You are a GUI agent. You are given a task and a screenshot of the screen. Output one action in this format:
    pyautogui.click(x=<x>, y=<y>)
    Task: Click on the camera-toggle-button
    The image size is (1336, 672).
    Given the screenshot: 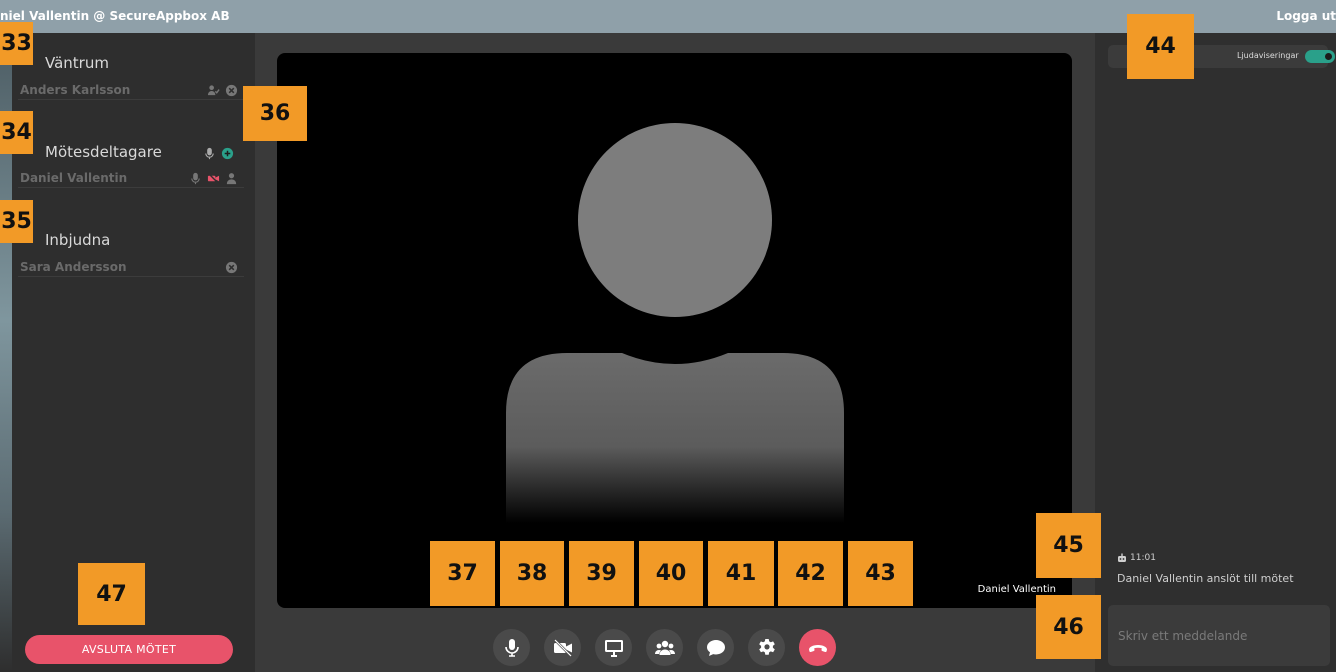 What is the action you would take?
    pyautogui.click(x=562, y=647)
    